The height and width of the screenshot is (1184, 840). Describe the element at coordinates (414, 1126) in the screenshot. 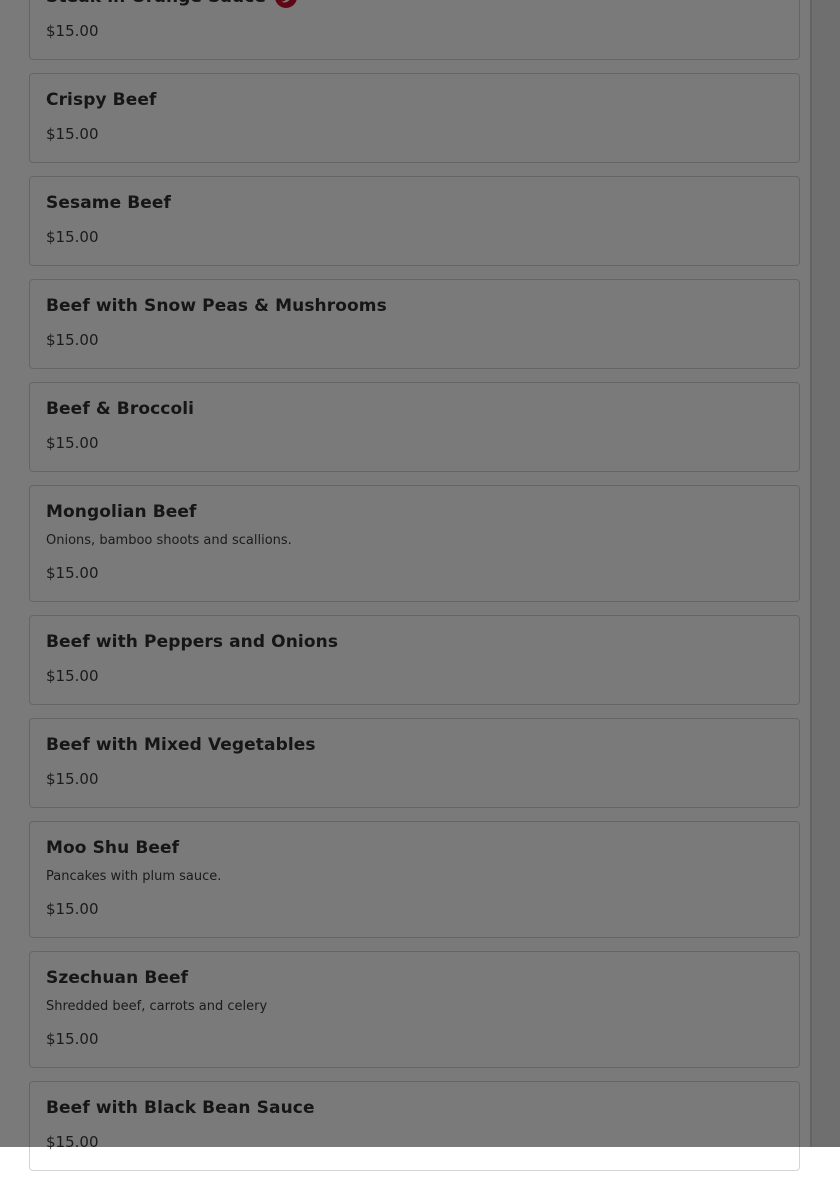

I see `menu-item-card: Beef with Black Bean Sauce $15.00` at that location.